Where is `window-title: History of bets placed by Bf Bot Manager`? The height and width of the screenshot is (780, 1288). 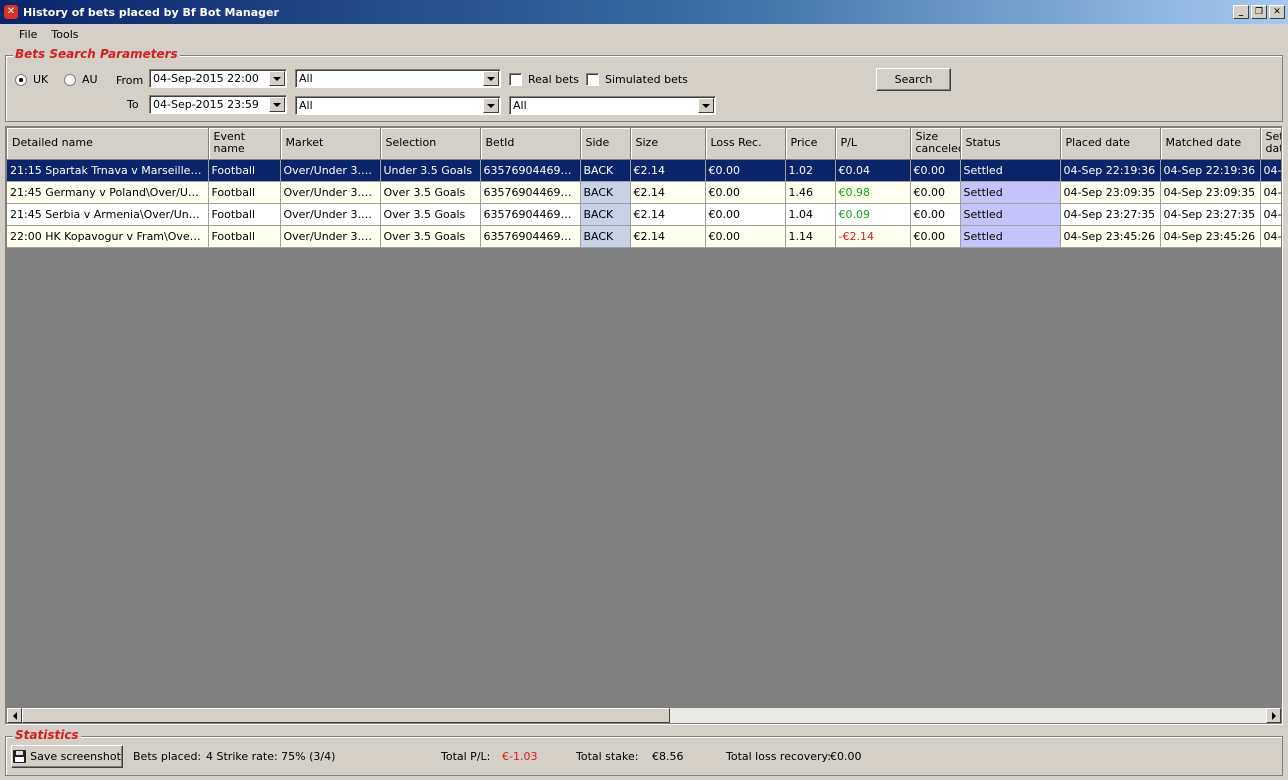 window-title: History of bets placed by Bf Bot Manager is located at coordinates (151, 12).